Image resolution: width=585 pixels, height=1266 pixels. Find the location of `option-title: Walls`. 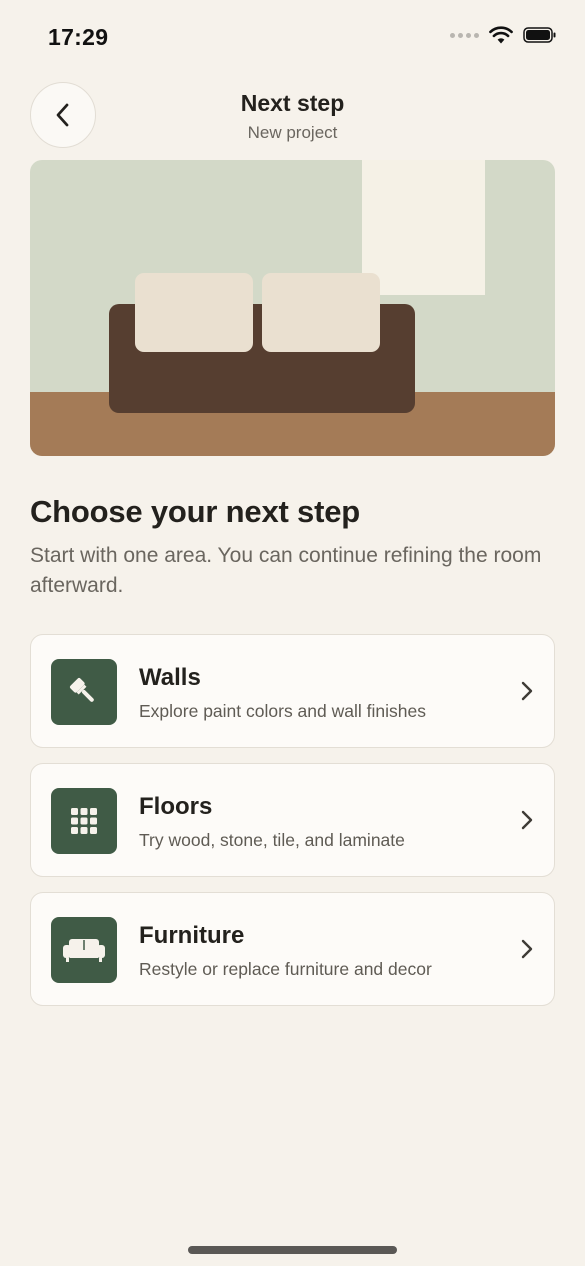

option-title: Walls is located at coordinates (170, 677).